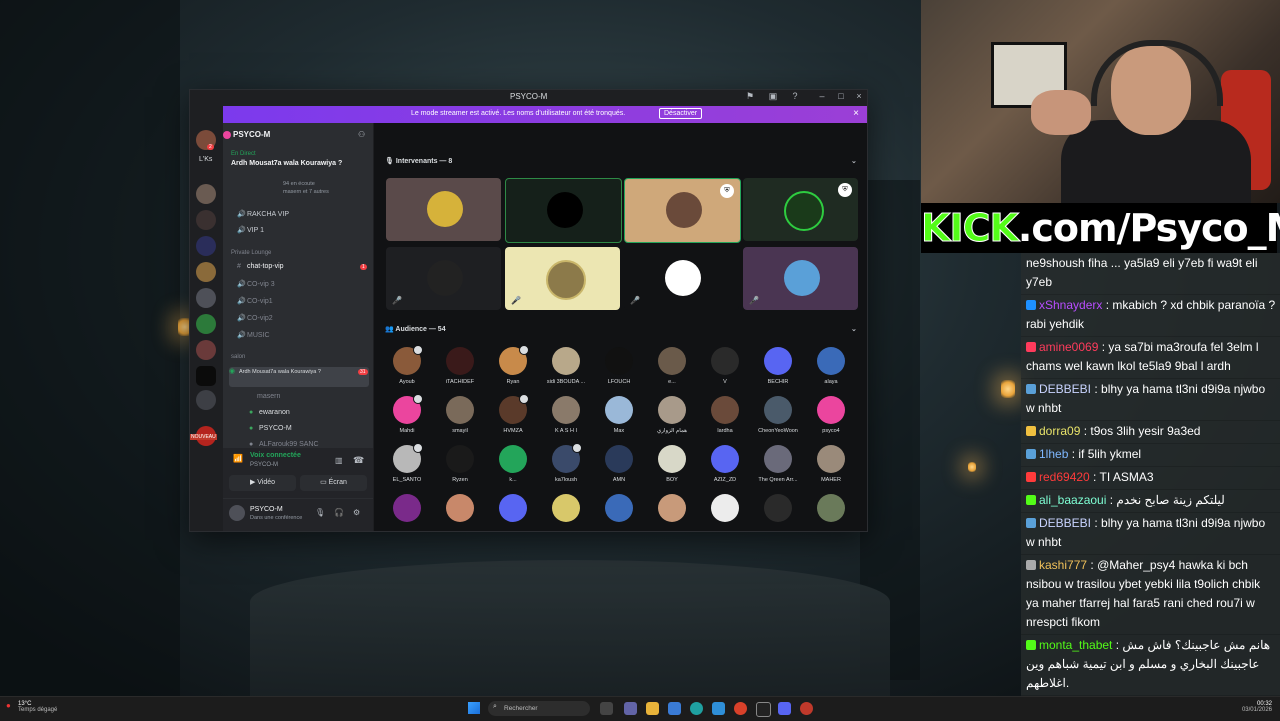  I want to click on voice-member: ● PSYCO-M, so click(270, 428).